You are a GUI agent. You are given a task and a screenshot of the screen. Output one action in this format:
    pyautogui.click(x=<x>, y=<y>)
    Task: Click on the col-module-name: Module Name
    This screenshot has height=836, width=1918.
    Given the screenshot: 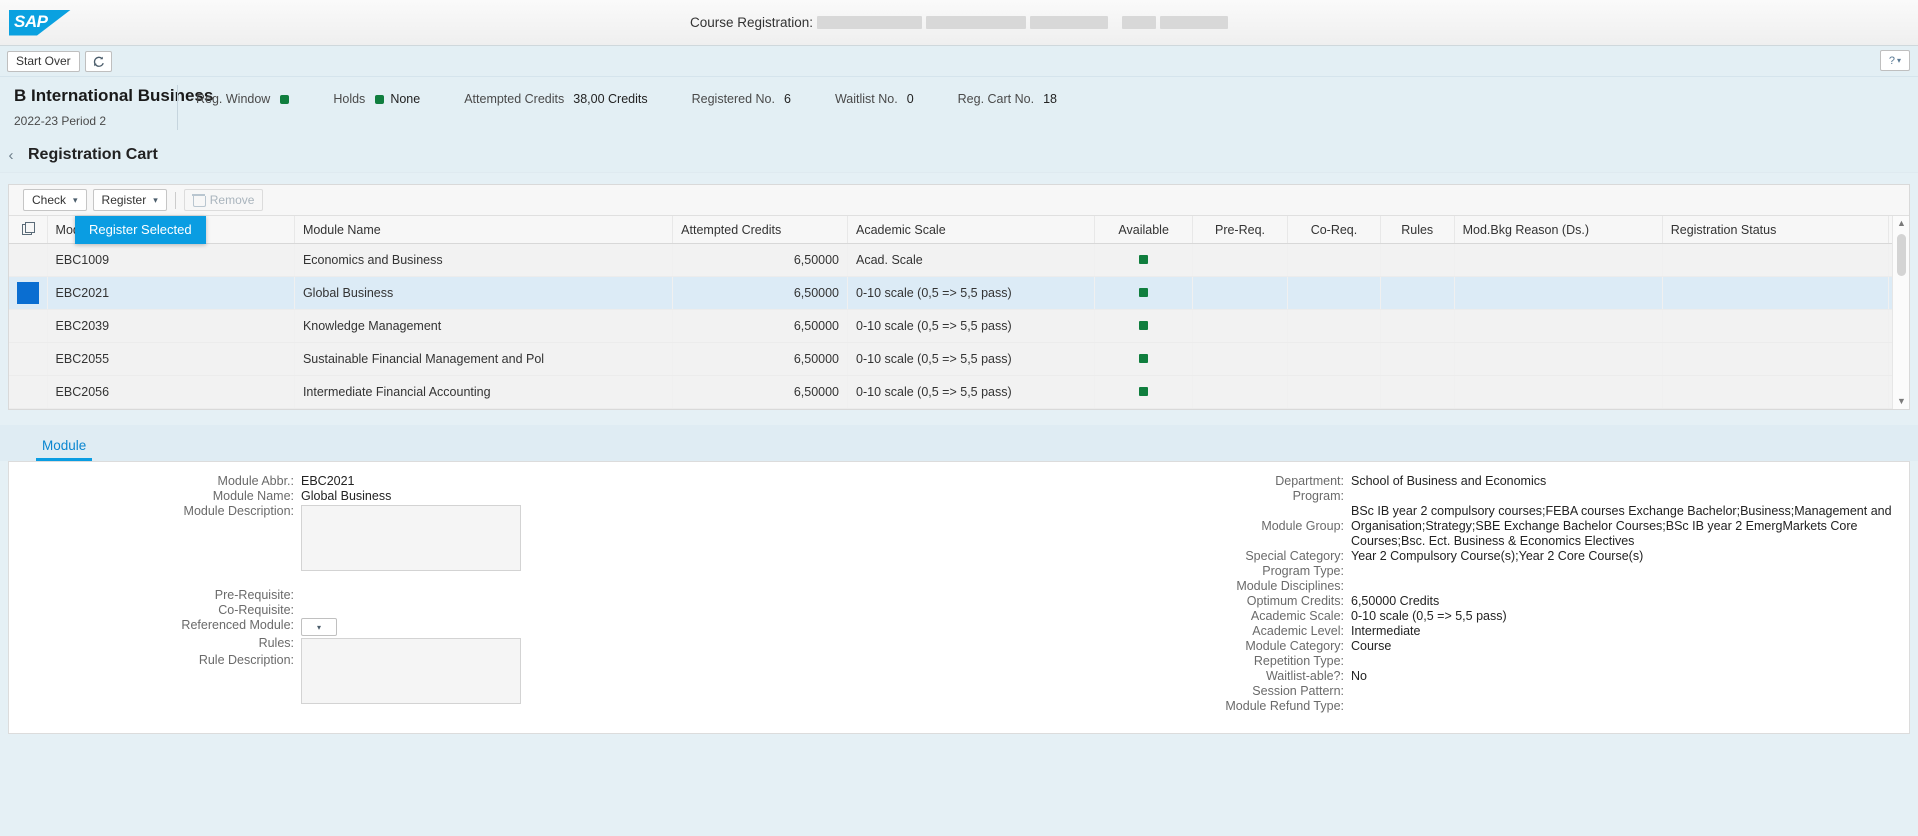 What is the action you would take?
    pyautogui.click(x=484, y=230)
    